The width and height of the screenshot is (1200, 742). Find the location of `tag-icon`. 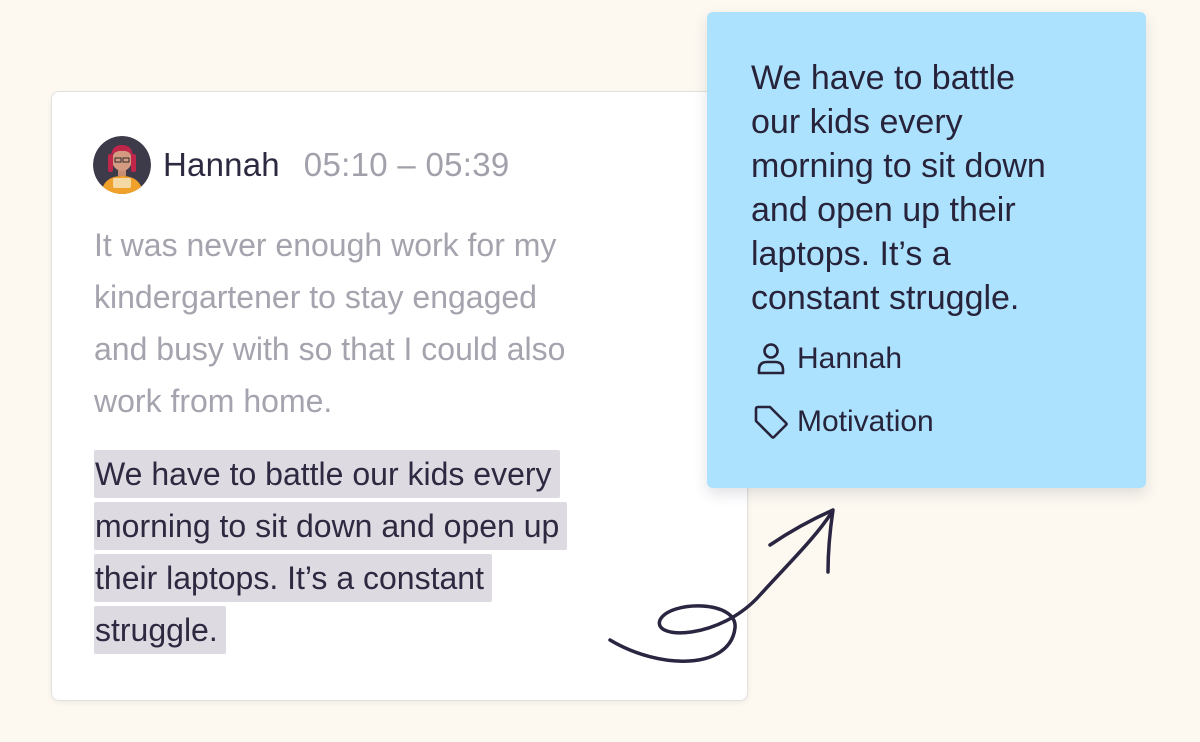

tag-icon is located at coordinates (771, 422).